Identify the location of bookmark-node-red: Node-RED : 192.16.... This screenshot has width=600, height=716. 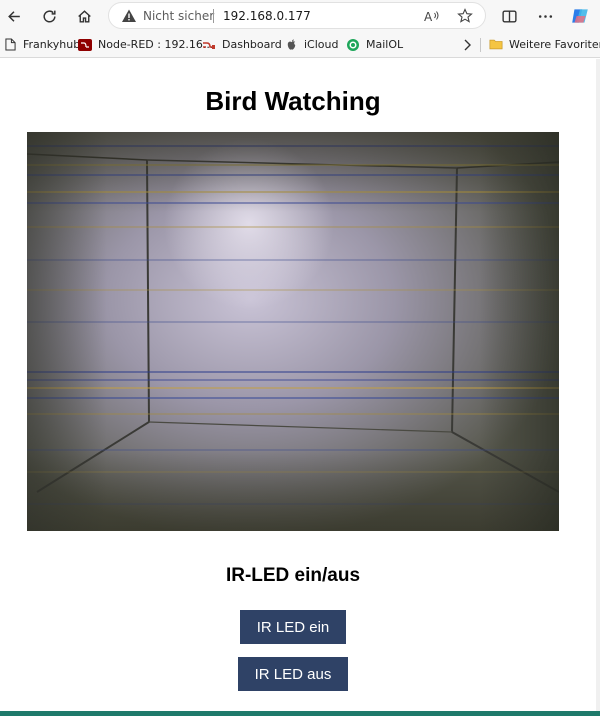
(145, 44).